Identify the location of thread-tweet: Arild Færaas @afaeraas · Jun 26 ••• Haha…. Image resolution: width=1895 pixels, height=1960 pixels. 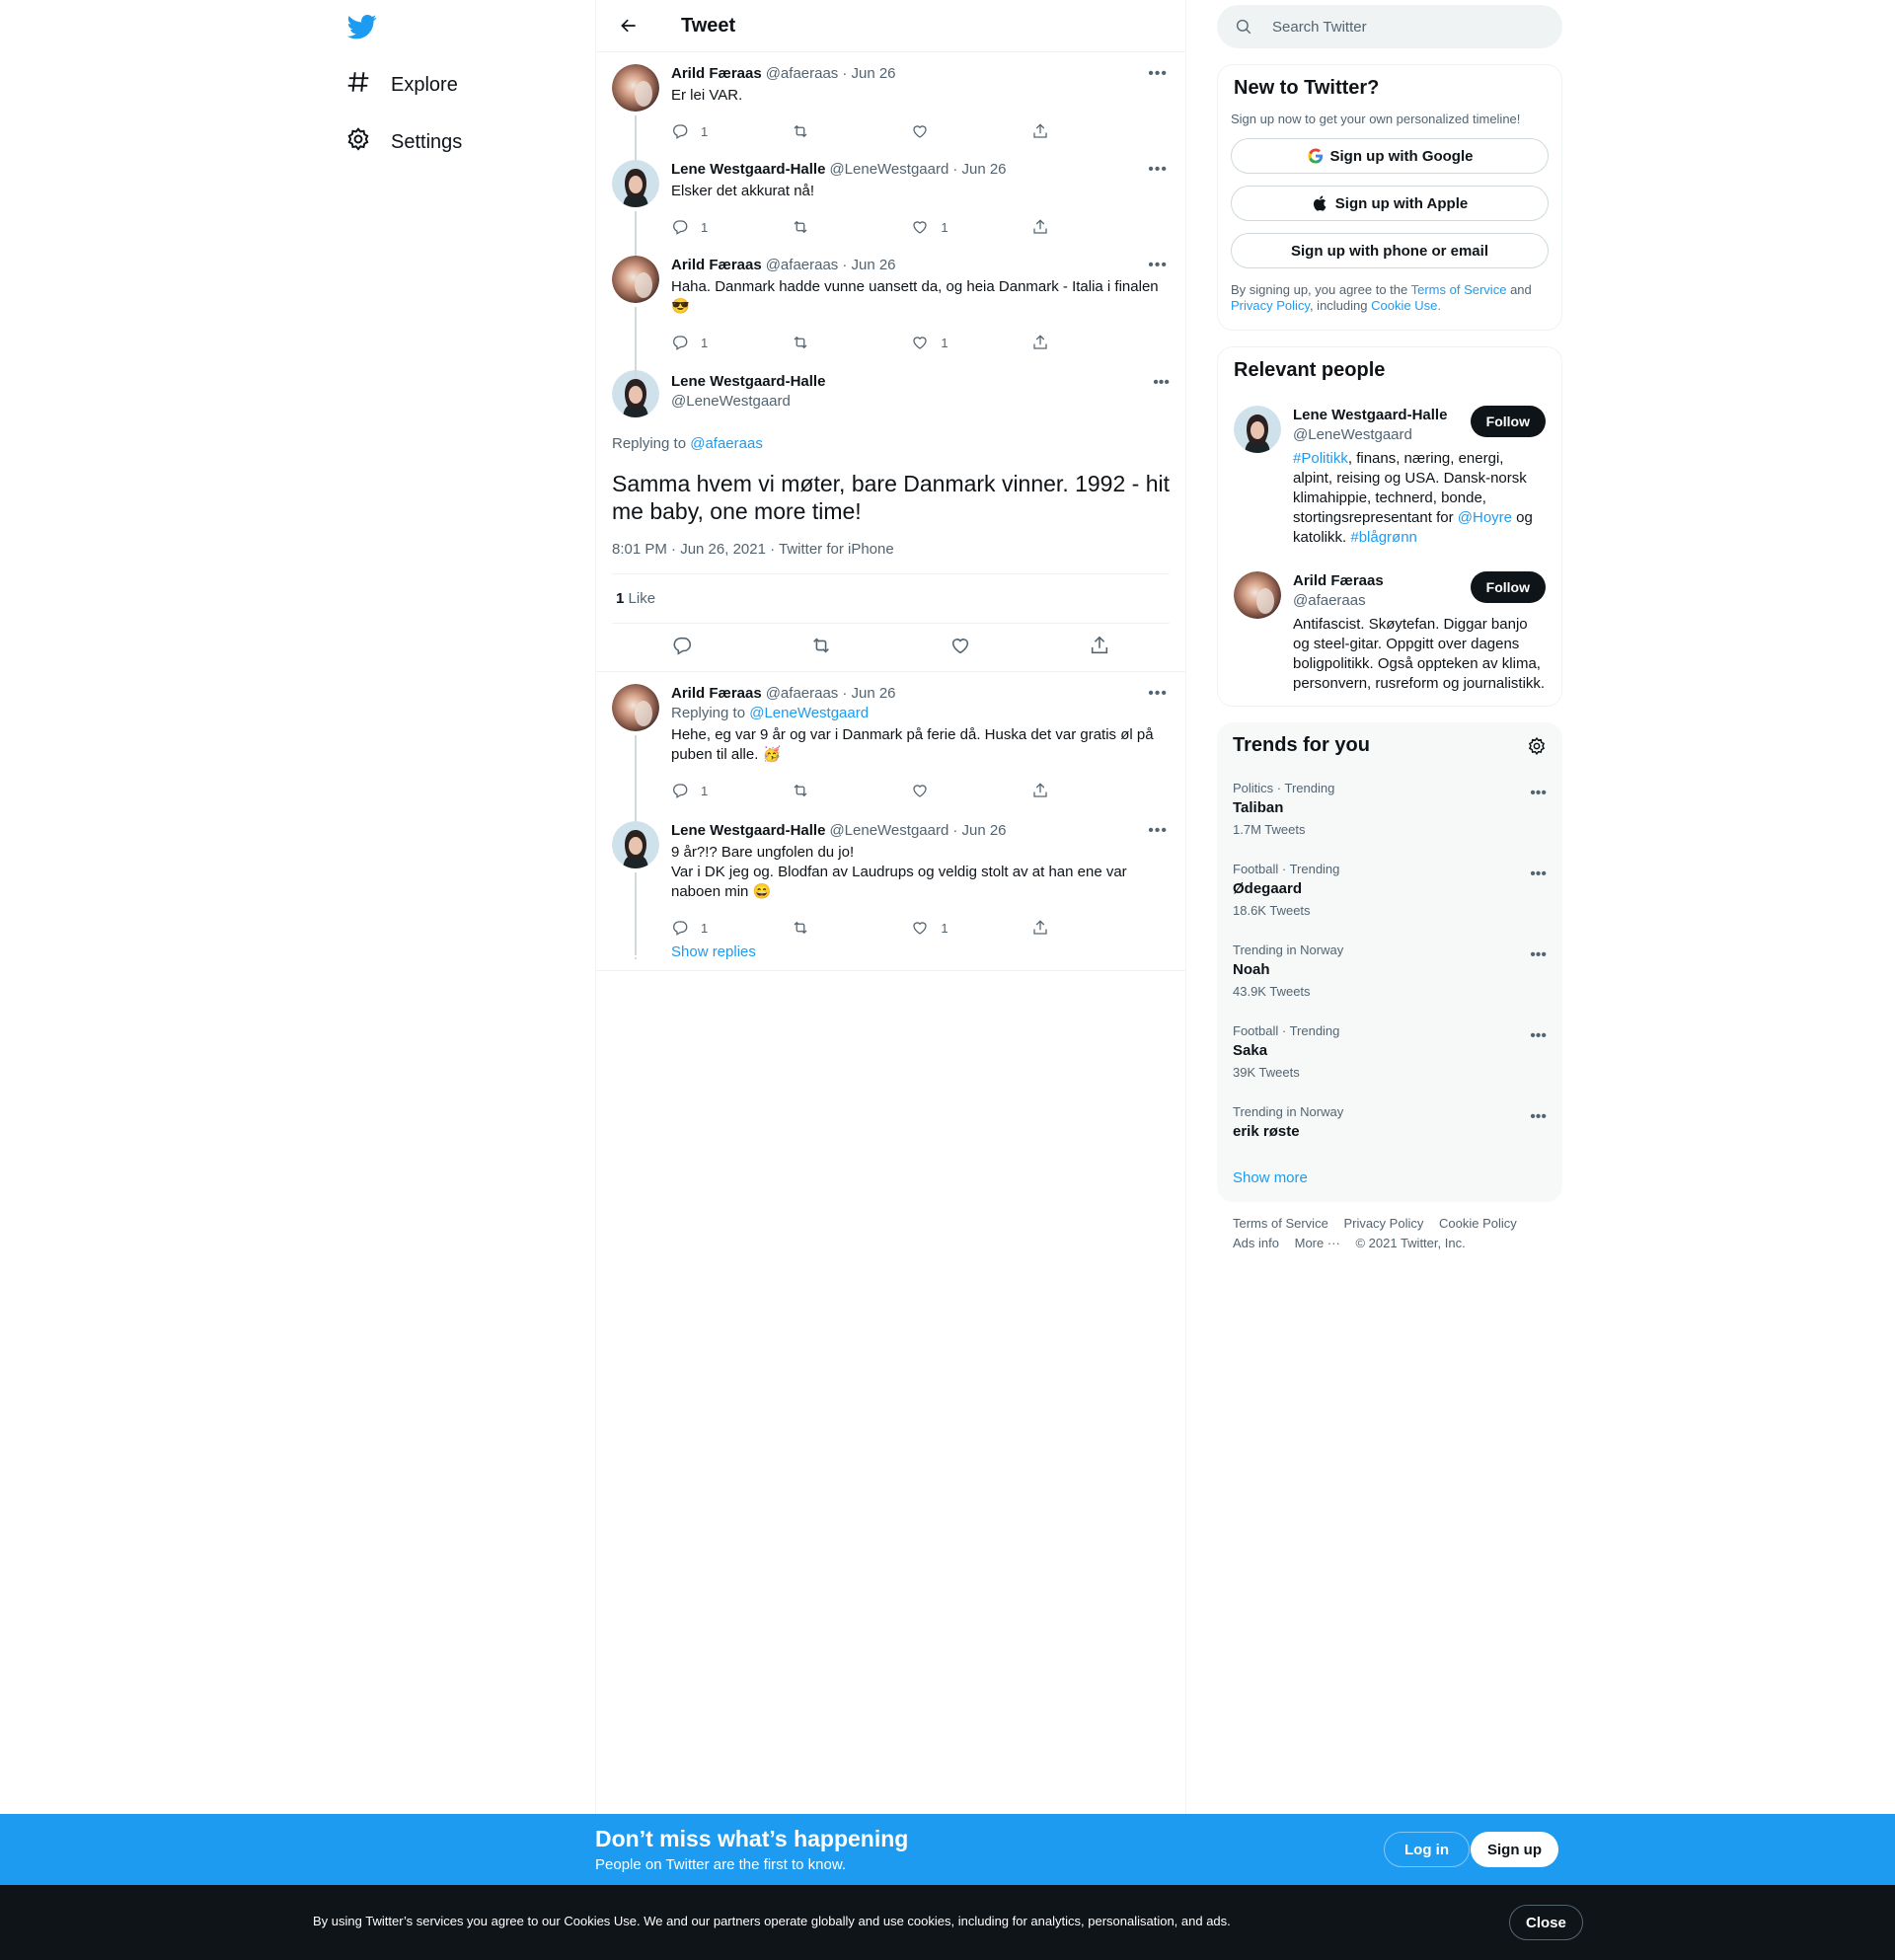
(890, 311).